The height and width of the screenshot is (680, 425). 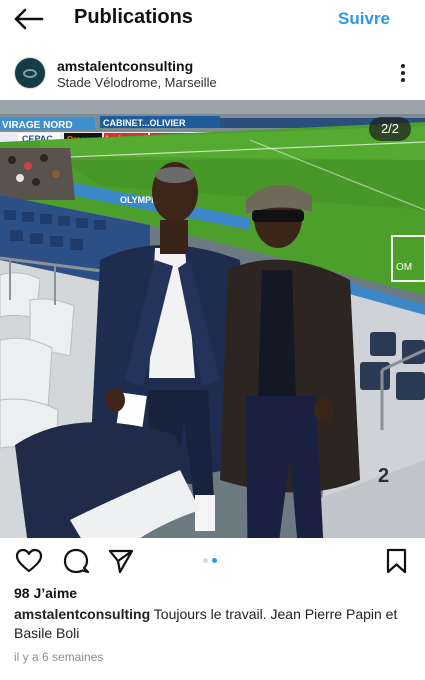 What do you see at coordinates (76, 561) in the screenshot?
I see `comment-icon` at bounding box center [76, 561].